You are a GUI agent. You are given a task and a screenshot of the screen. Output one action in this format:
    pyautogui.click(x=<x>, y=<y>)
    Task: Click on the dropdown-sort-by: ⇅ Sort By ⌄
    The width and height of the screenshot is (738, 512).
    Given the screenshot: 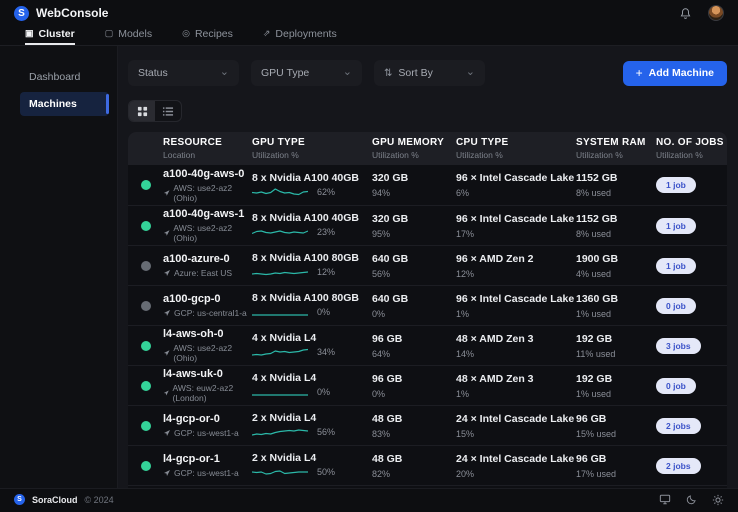 What is the action you would take?
    pyautogui.click(x=429, y=73)
    